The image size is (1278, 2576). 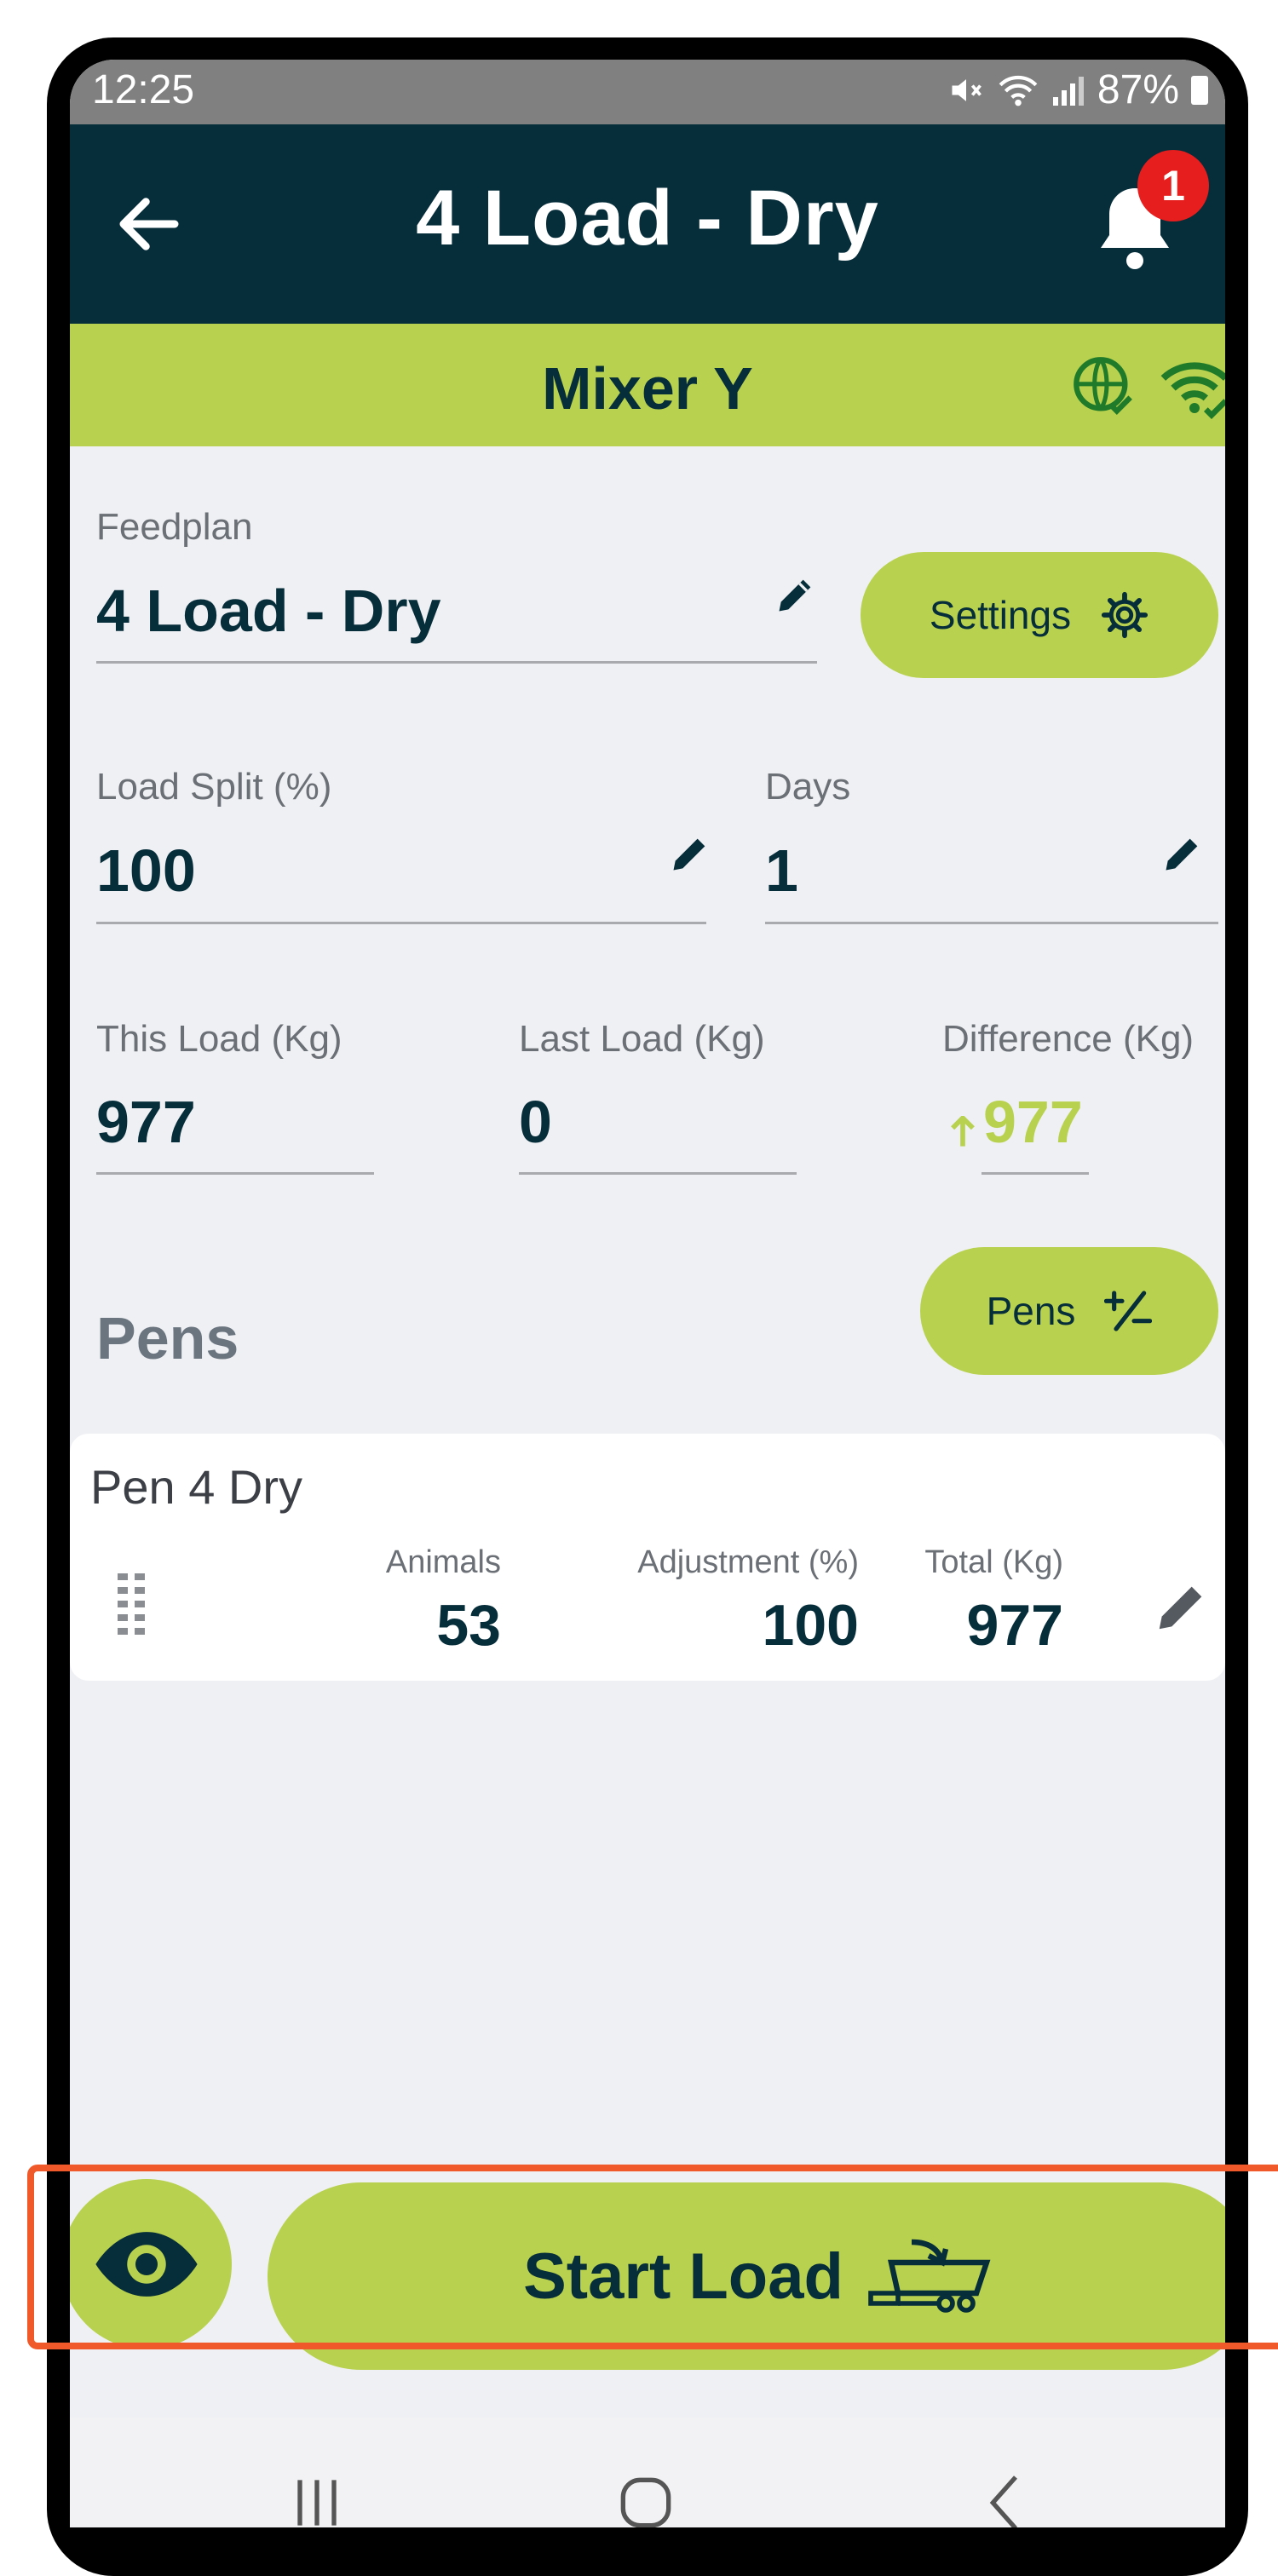 I want to click on load-split-label: Load Split (%), so click(x=214, y=787).